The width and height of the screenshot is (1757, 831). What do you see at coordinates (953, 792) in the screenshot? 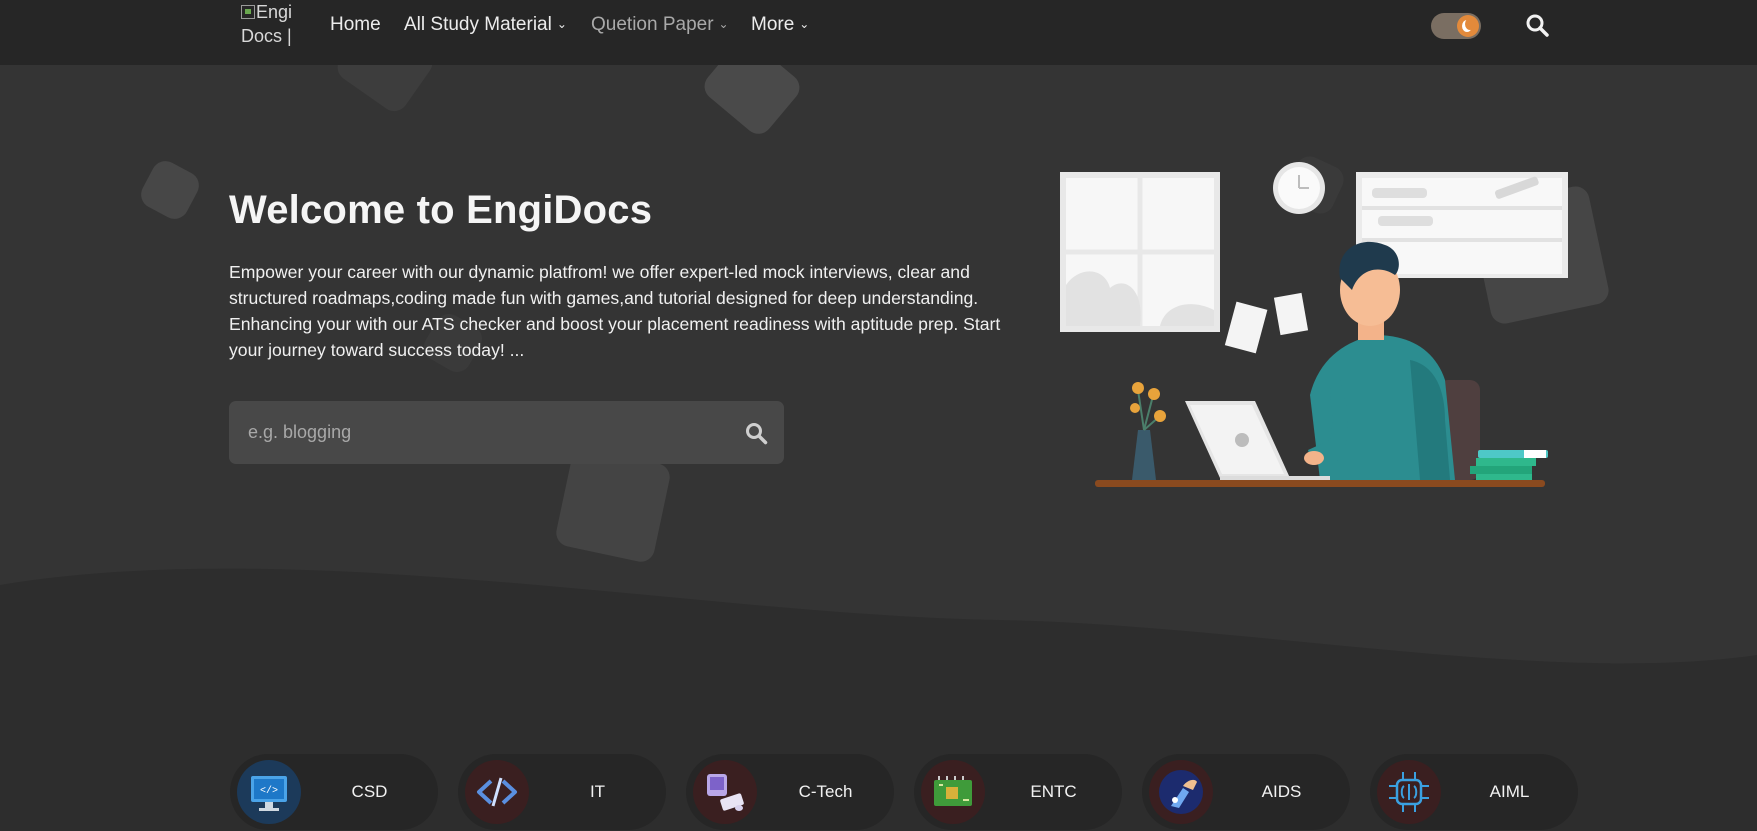
I see `circuit-chip-icon` at bounding box center [953, 792].